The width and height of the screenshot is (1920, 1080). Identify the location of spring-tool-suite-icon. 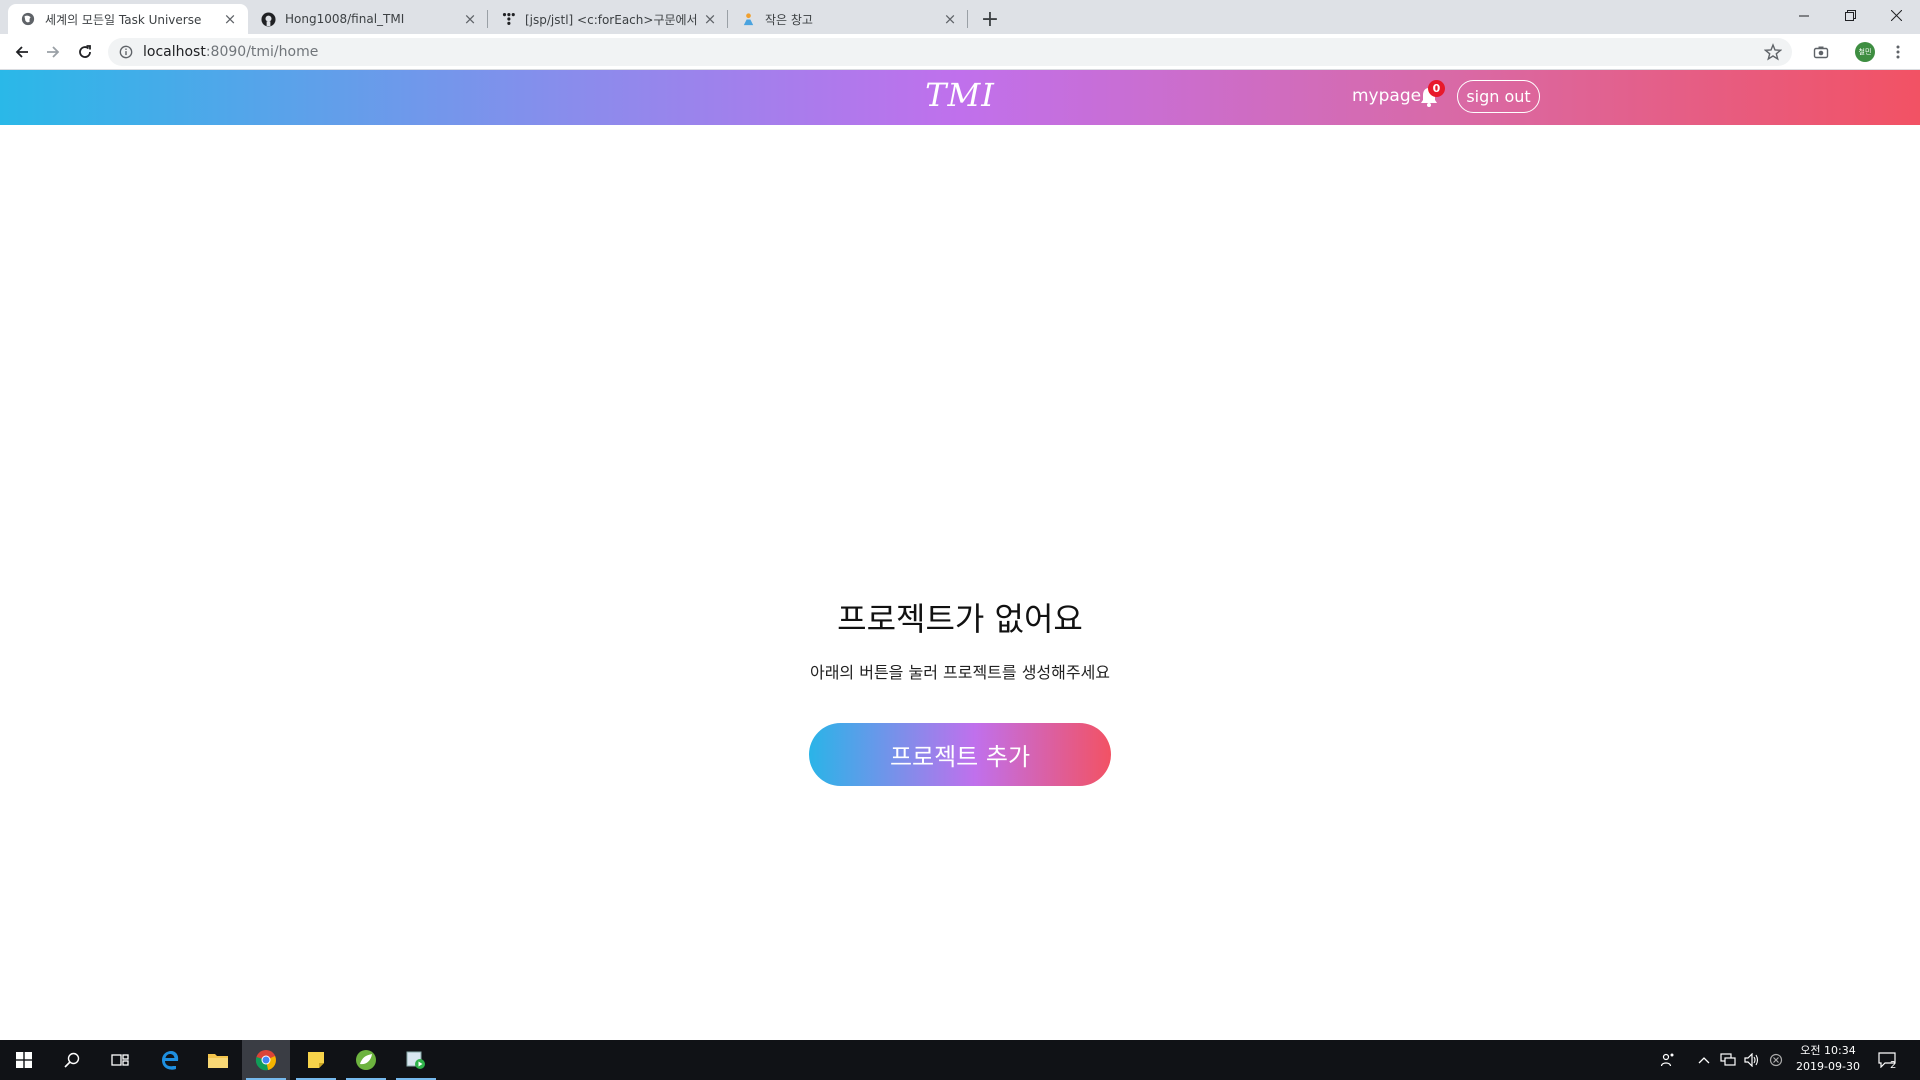
(366, 1060).